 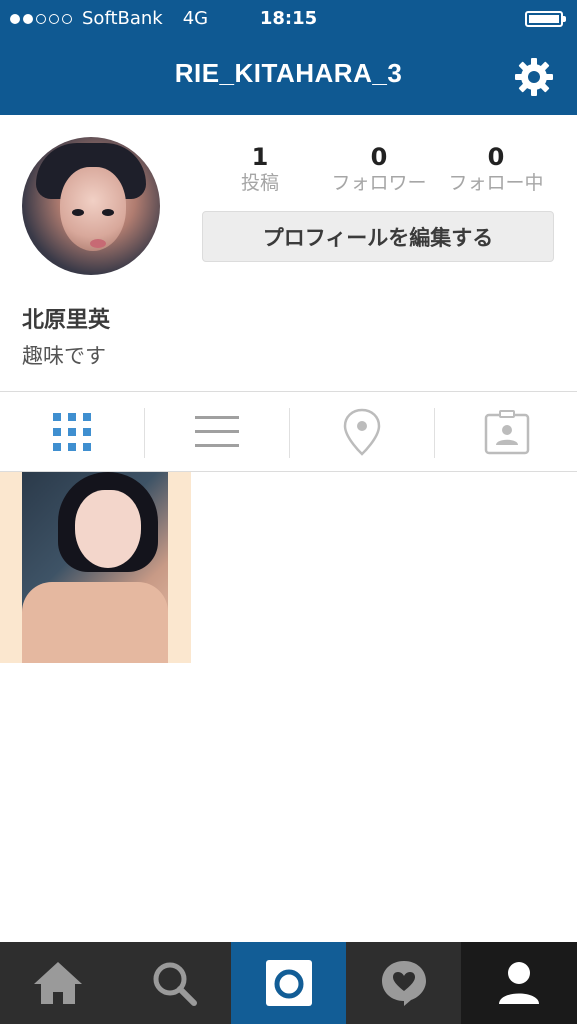 I want to click on followers-label: フォロワー, so click(x=379, y=183).